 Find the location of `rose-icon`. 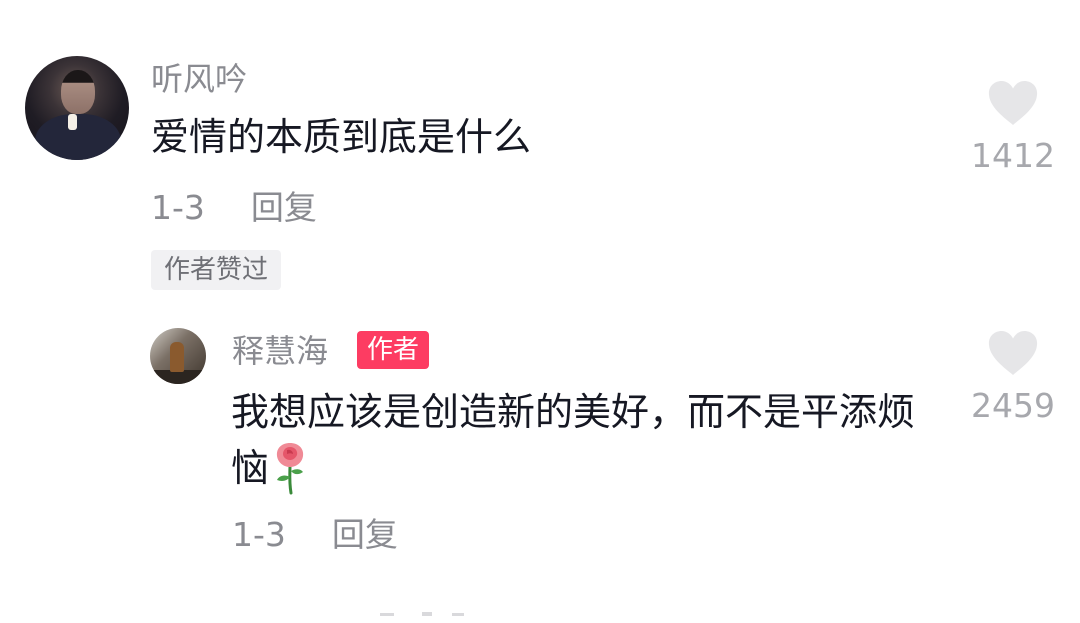

rose-icon is located at coordinates (290, 469).